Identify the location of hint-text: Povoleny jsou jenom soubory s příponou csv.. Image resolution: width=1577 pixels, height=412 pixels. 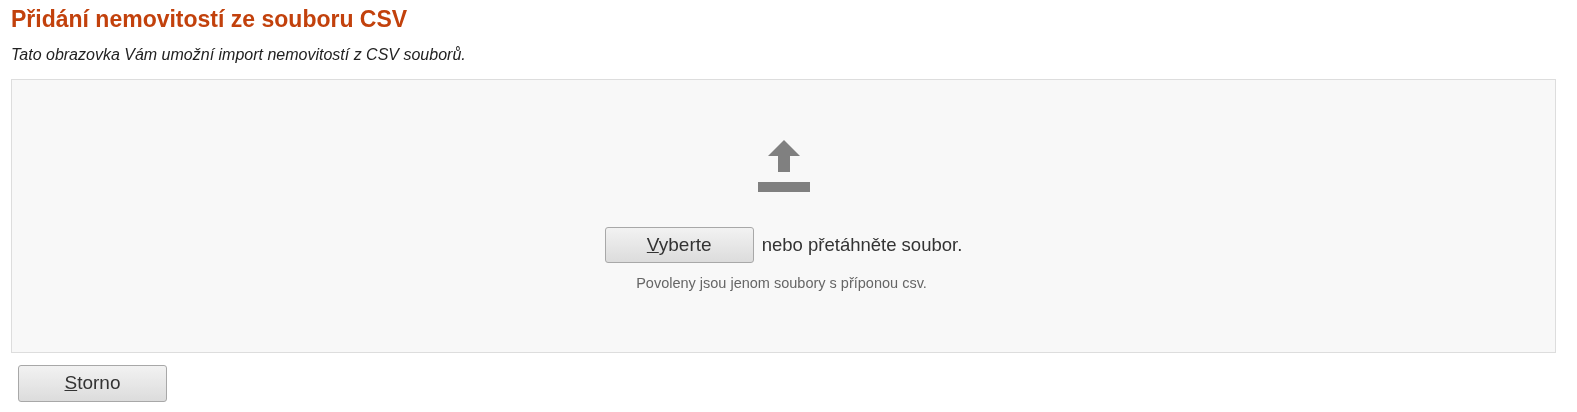
(781, 283).